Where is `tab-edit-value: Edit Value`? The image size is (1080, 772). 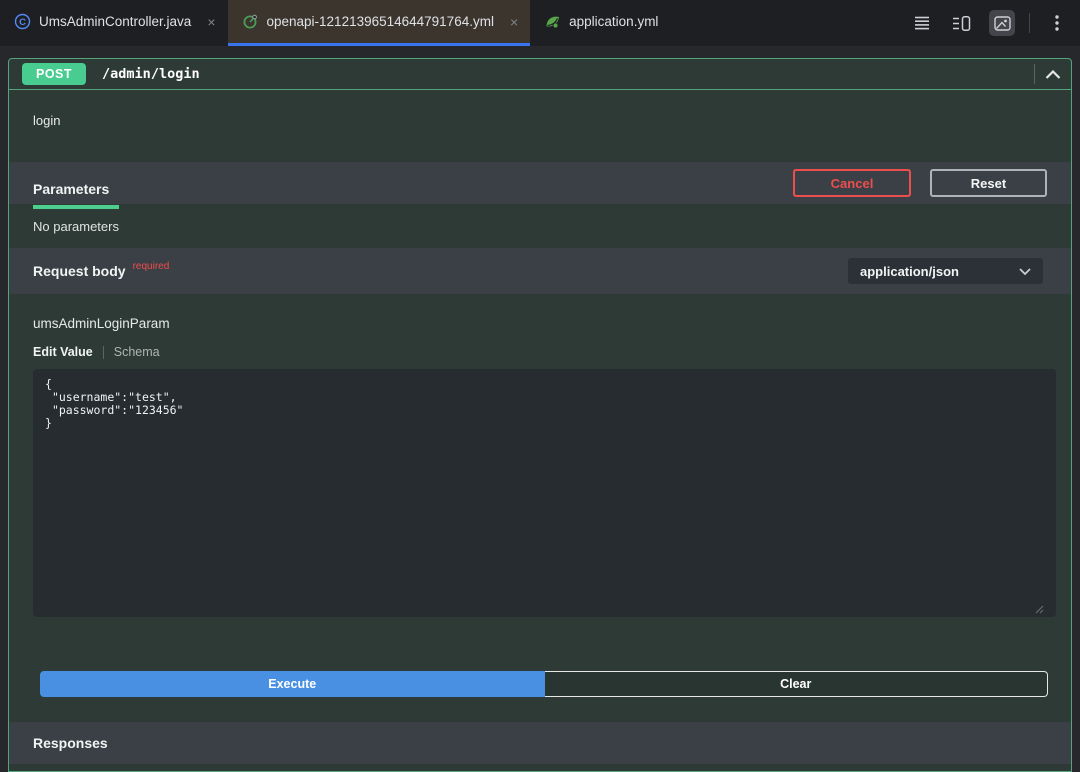
tab-edit-value: Edit Value is located at coordinates (63, 352).